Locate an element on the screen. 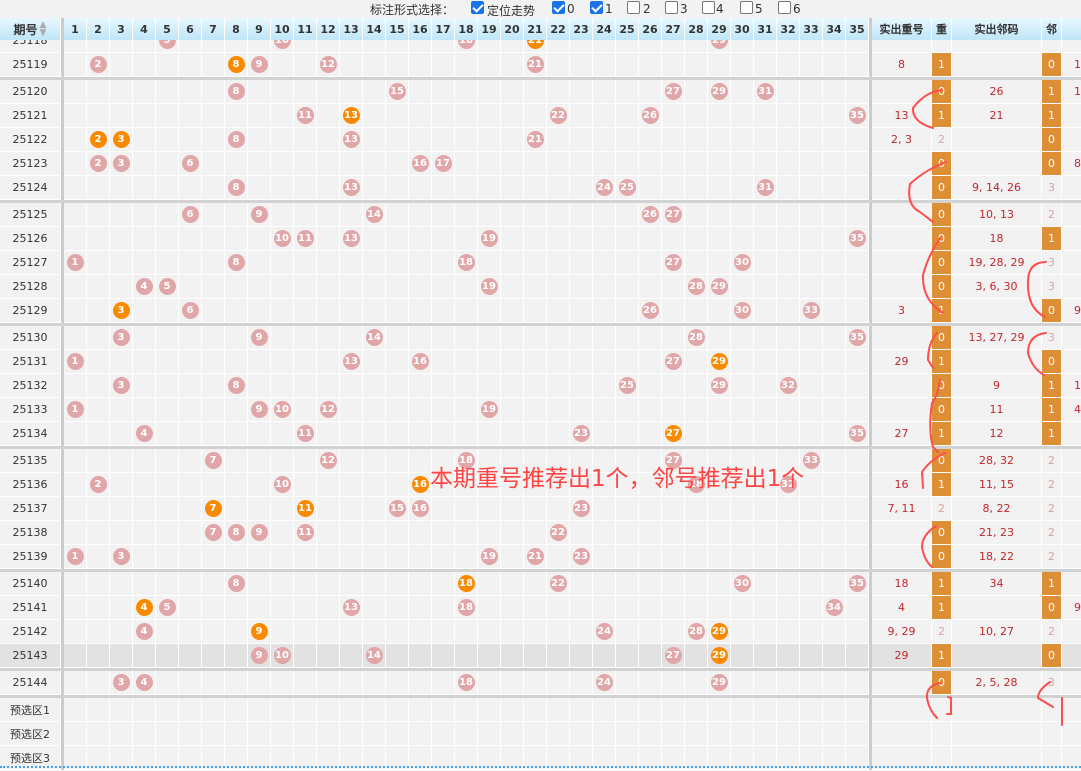 This screenshot has height=771, width=1081. table-row: 25144 3 4 18 24 29 0 2, 5, 28 3 is located at coordinates (540, 681).